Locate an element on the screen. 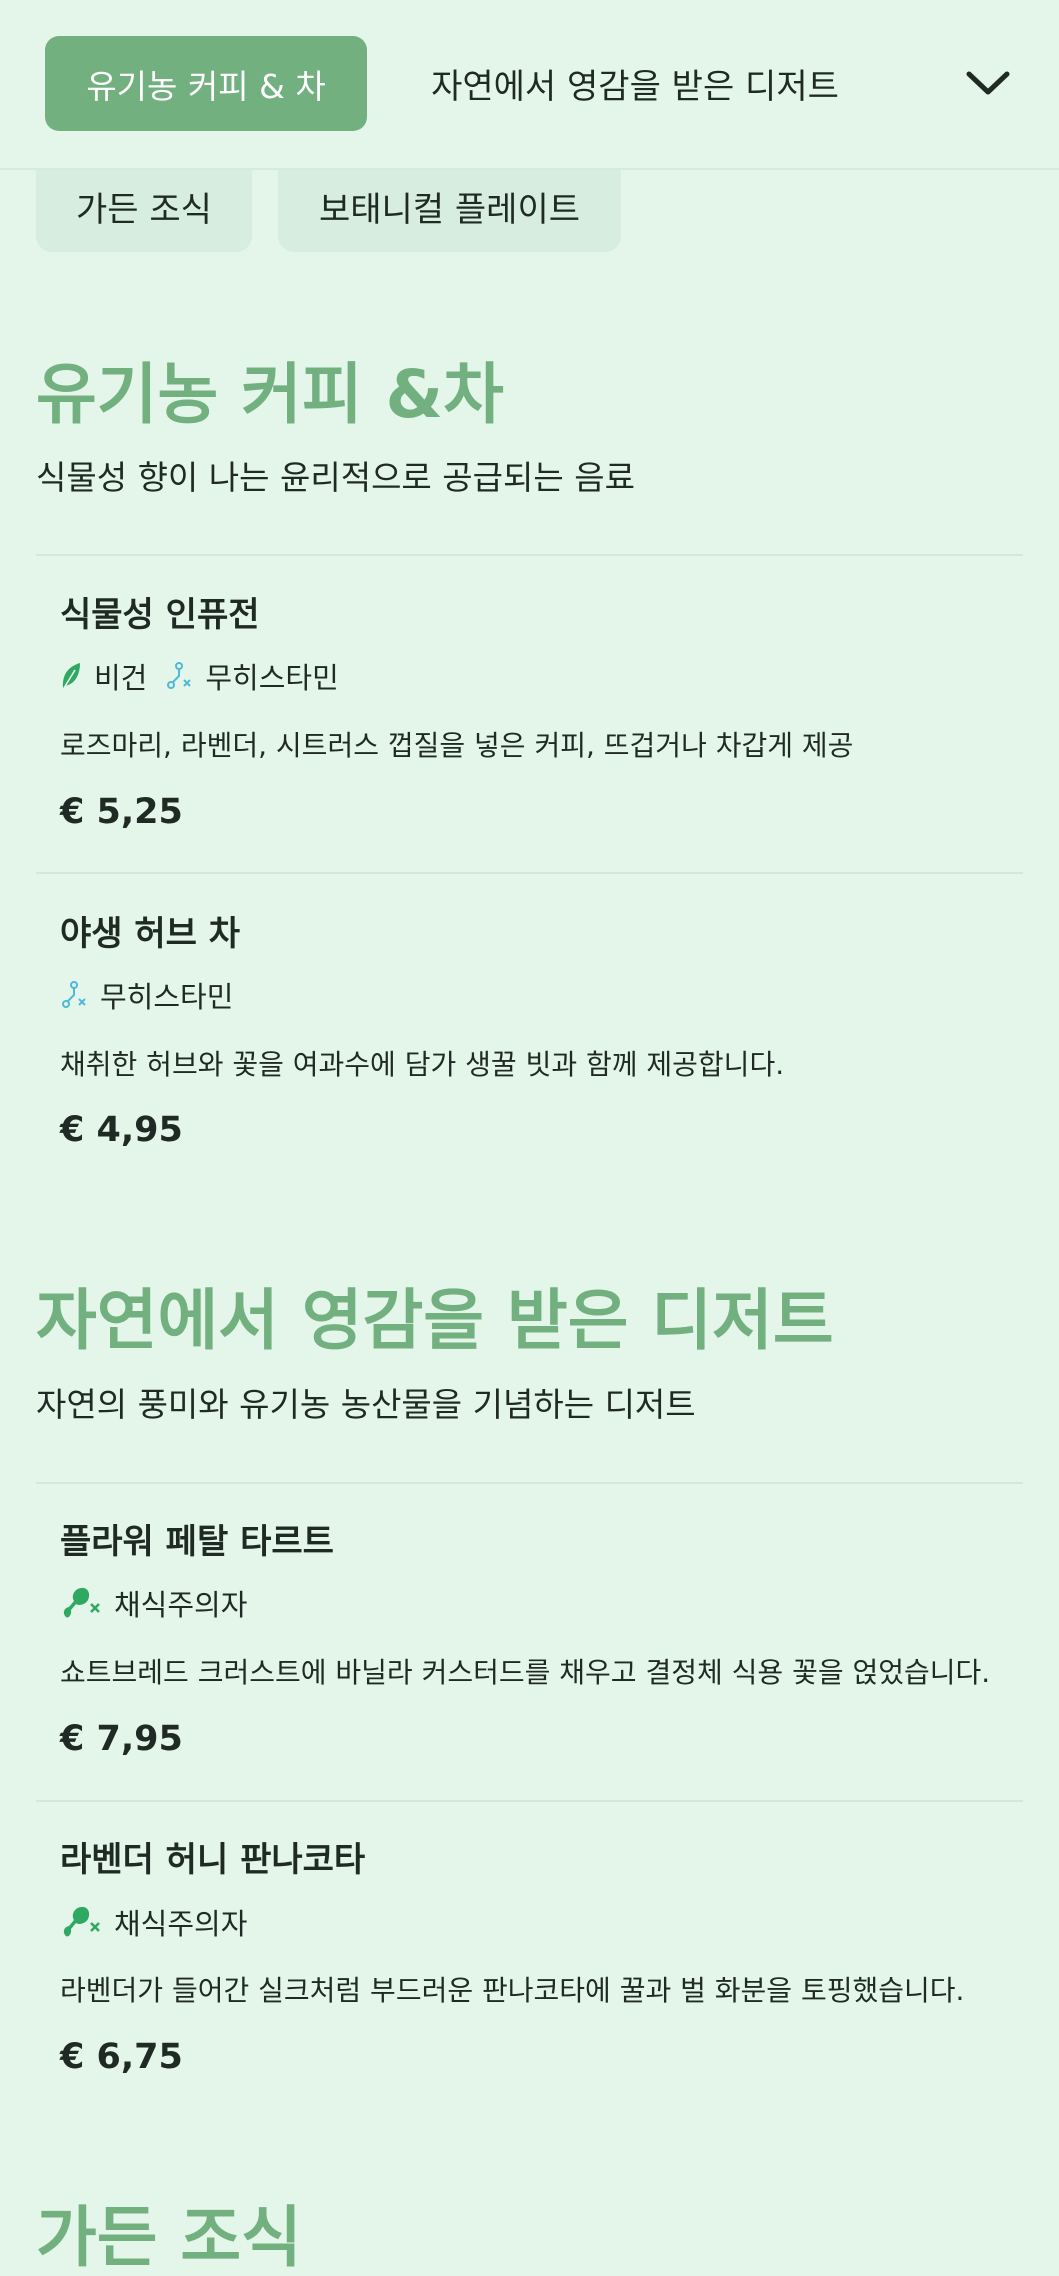 Image resolution: width=1059 pixels, height=2276 pixels. menu-item-price: € 6,75 is located at coordinates (121, 2057).